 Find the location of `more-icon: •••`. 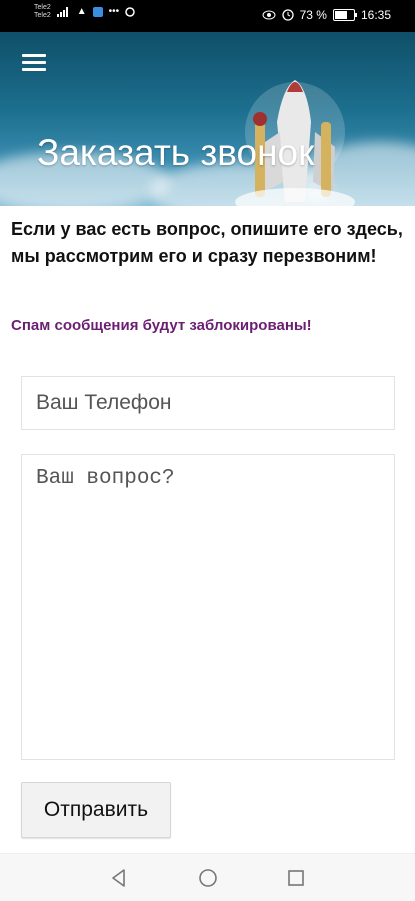

more-icon: ••• is located at coordinates (114, 11).